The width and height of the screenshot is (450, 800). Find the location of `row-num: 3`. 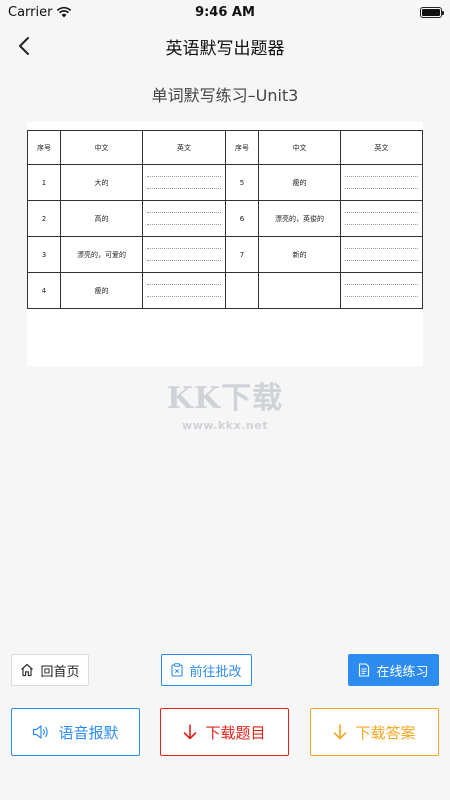

row-num: 3 is located at coordinates (44, 254).